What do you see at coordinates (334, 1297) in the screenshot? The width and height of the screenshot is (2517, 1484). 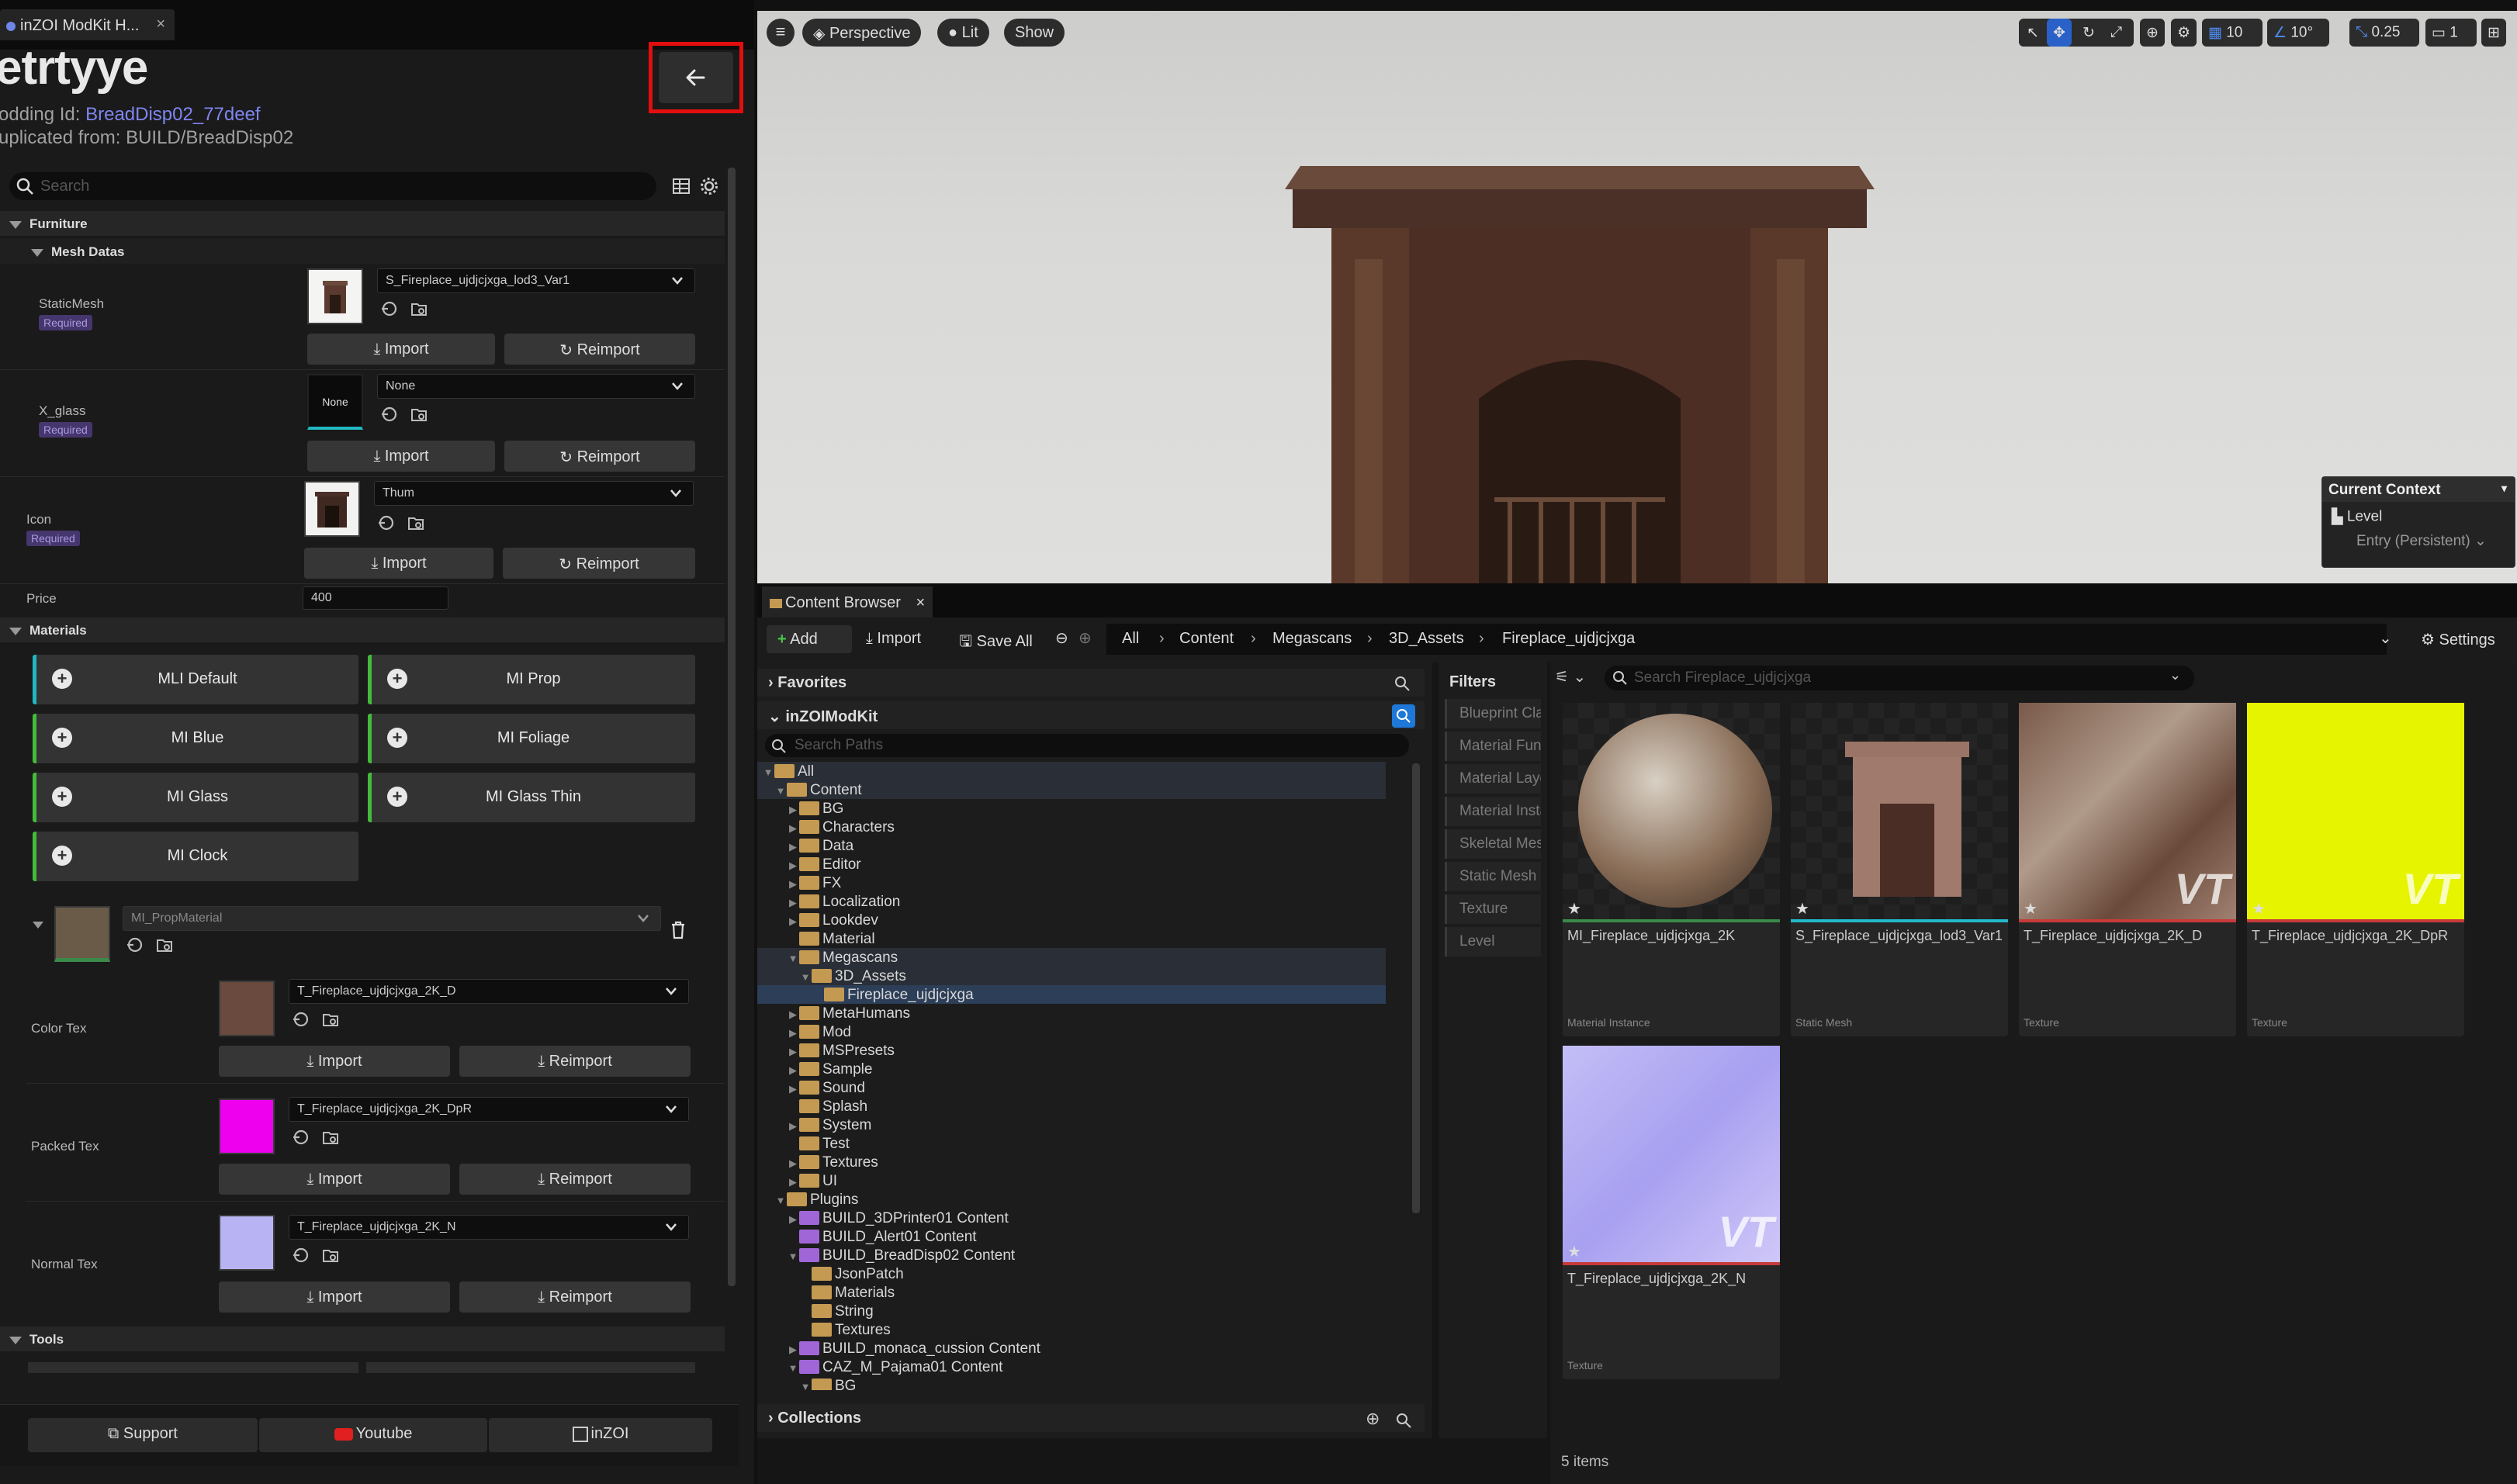 I see `normal-tex-import-button: ⤓ Import` at bounding box center [334, 1297].